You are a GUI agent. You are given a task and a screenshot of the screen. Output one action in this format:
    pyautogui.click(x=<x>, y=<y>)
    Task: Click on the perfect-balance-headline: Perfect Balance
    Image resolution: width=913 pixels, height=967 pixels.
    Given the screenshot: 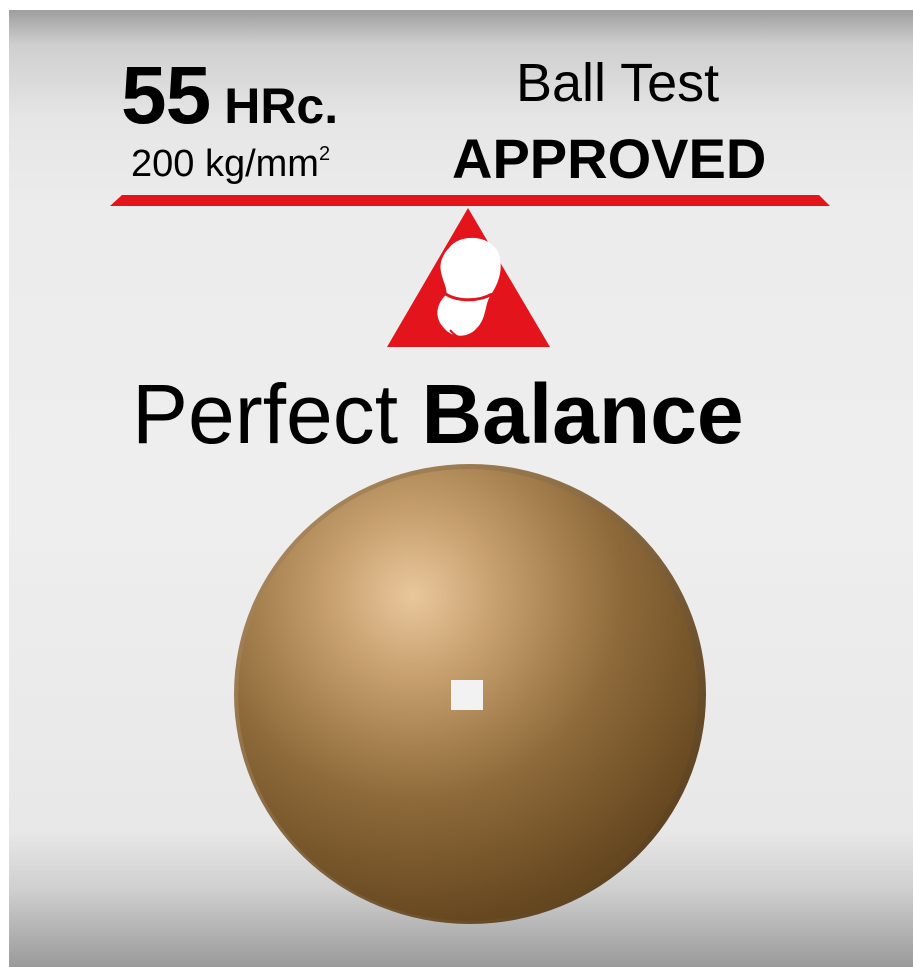 What is the action you would take?
    pyautogui.click(x=438, y=414)
    